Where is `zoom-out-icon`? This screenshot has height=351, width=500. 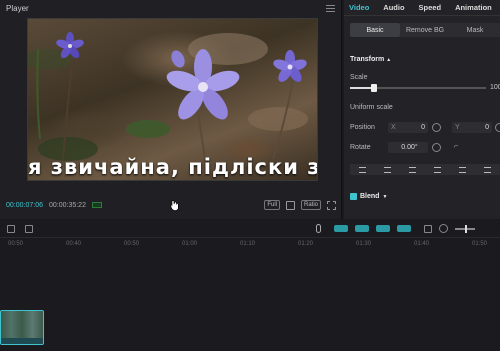
zoom-out-icon is located at coordinates (443, 228).